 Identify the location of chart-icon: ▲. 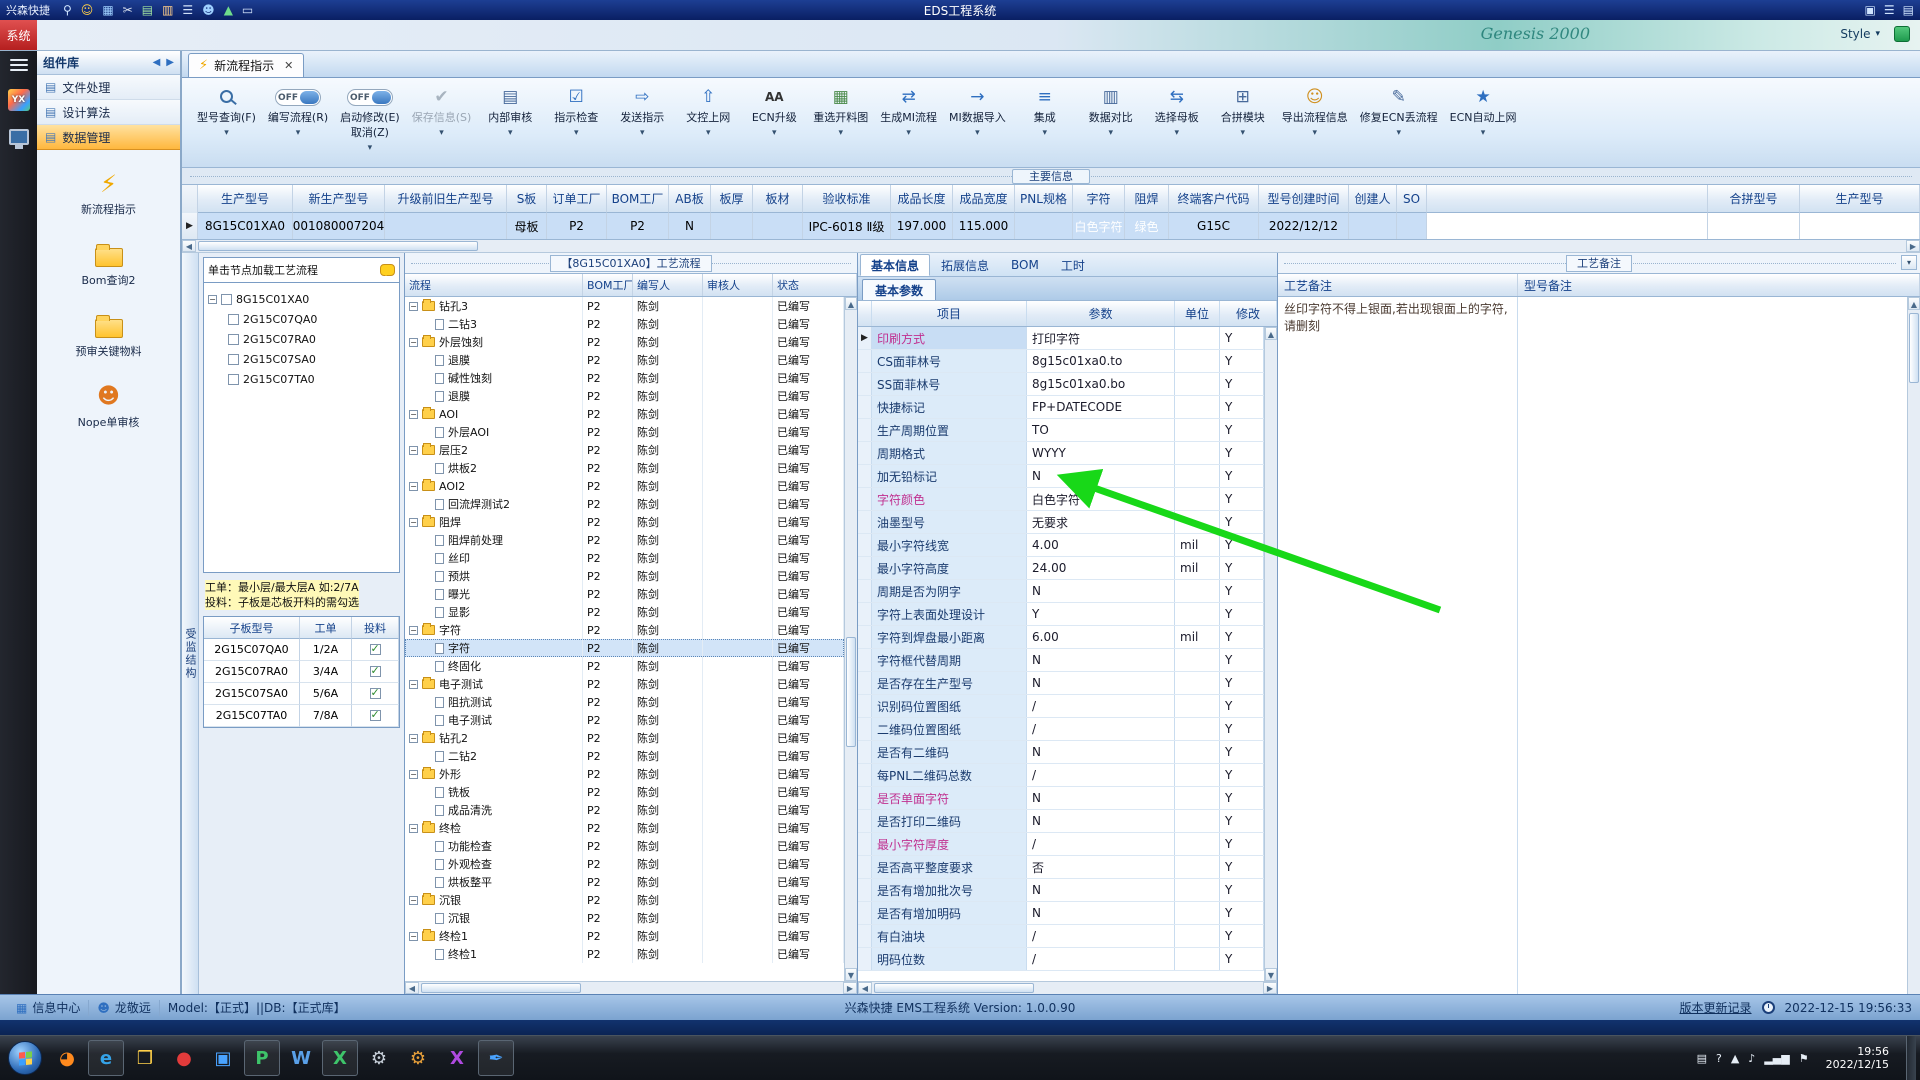
(228, 10).